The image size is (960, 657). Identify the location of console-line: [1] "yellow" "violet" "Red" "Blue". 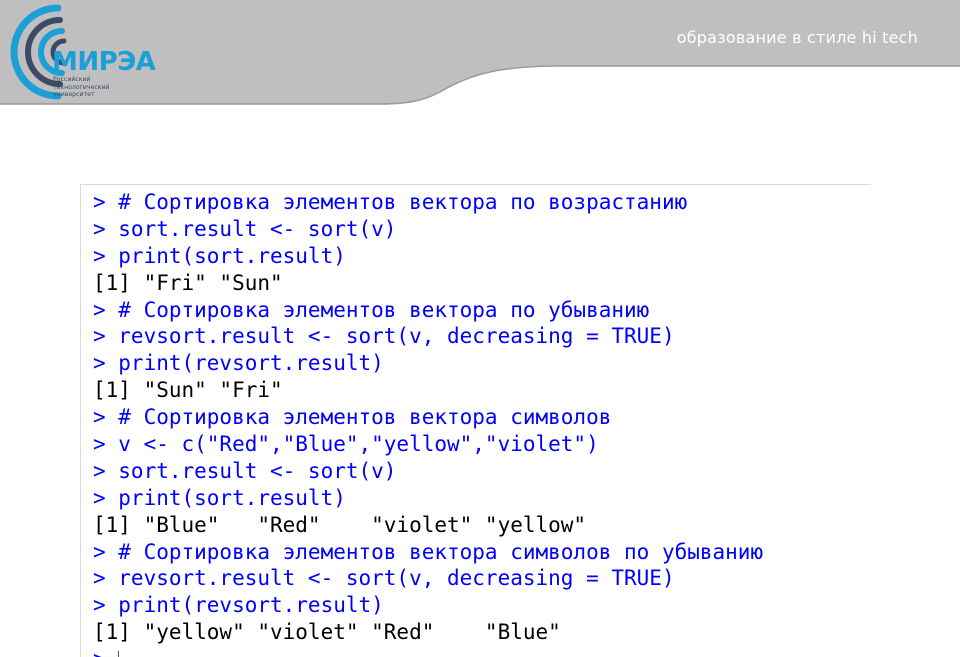
(327, 632).